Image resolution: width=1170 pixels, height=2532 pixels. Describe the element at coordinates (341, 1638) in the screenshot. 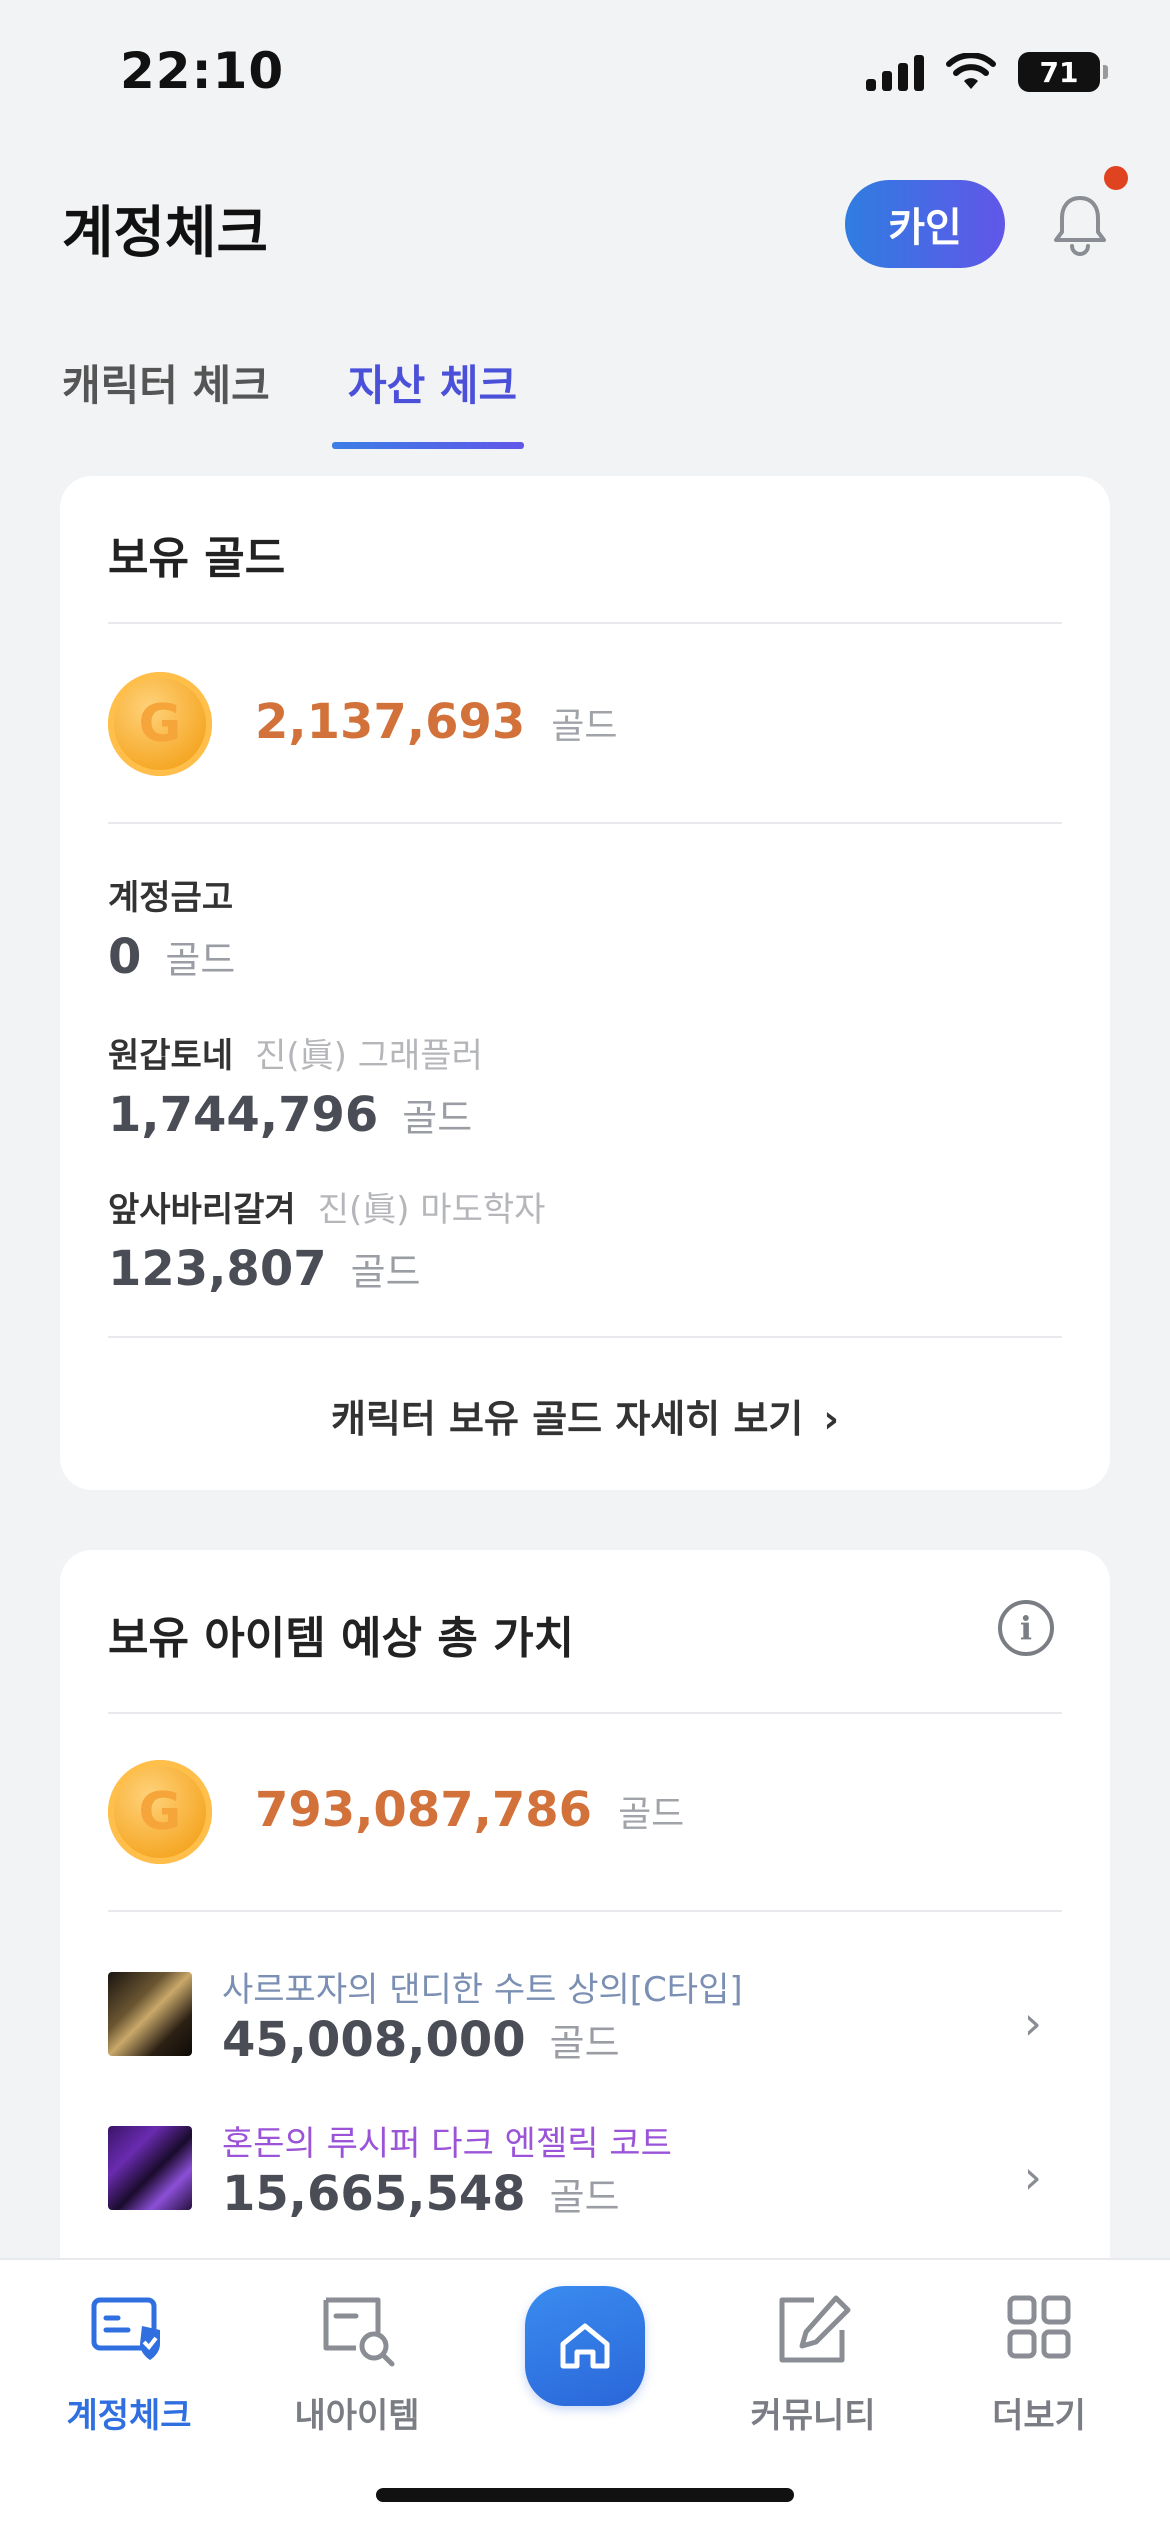

I see `item-value-card-title: 보유 아이템 예상 총 가치` at that location.